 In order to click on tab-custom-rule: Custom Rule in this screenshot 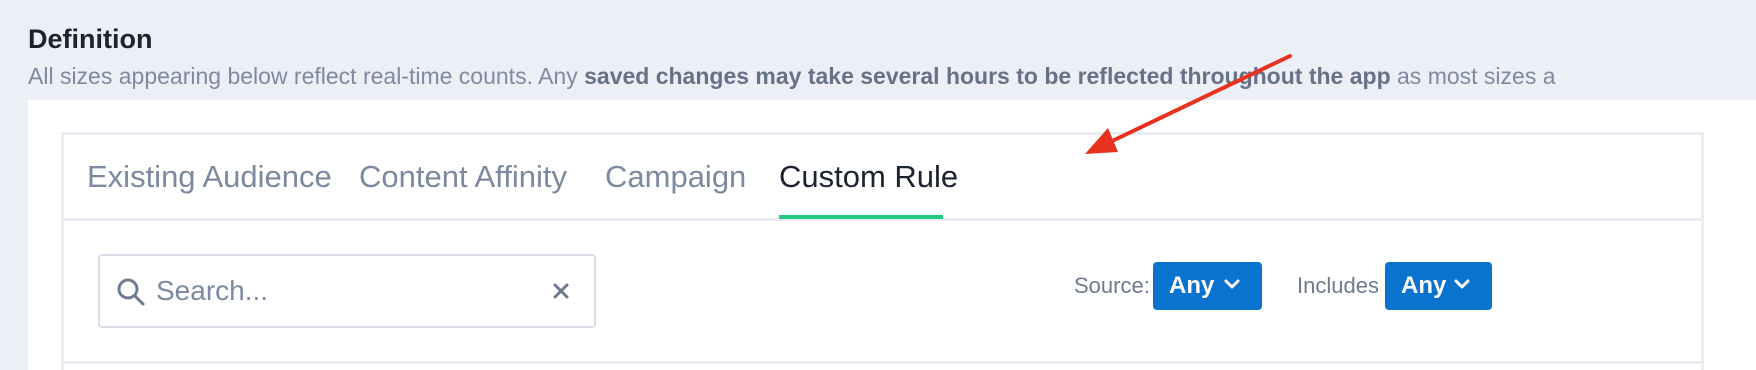, I will do `click(868, 177)`.